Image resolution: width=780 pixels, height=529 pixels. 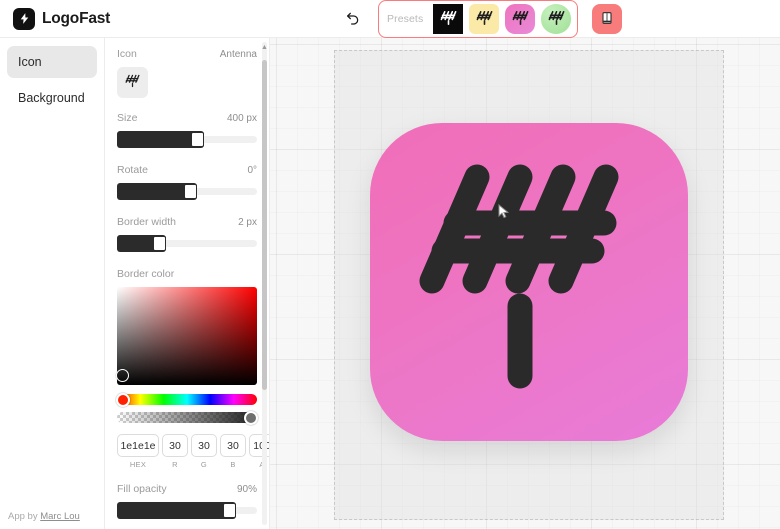 What do you see at coordinates (405, 19) in the screenshot?
I see `presets-label: Presets` at bounding box center [405, 19].